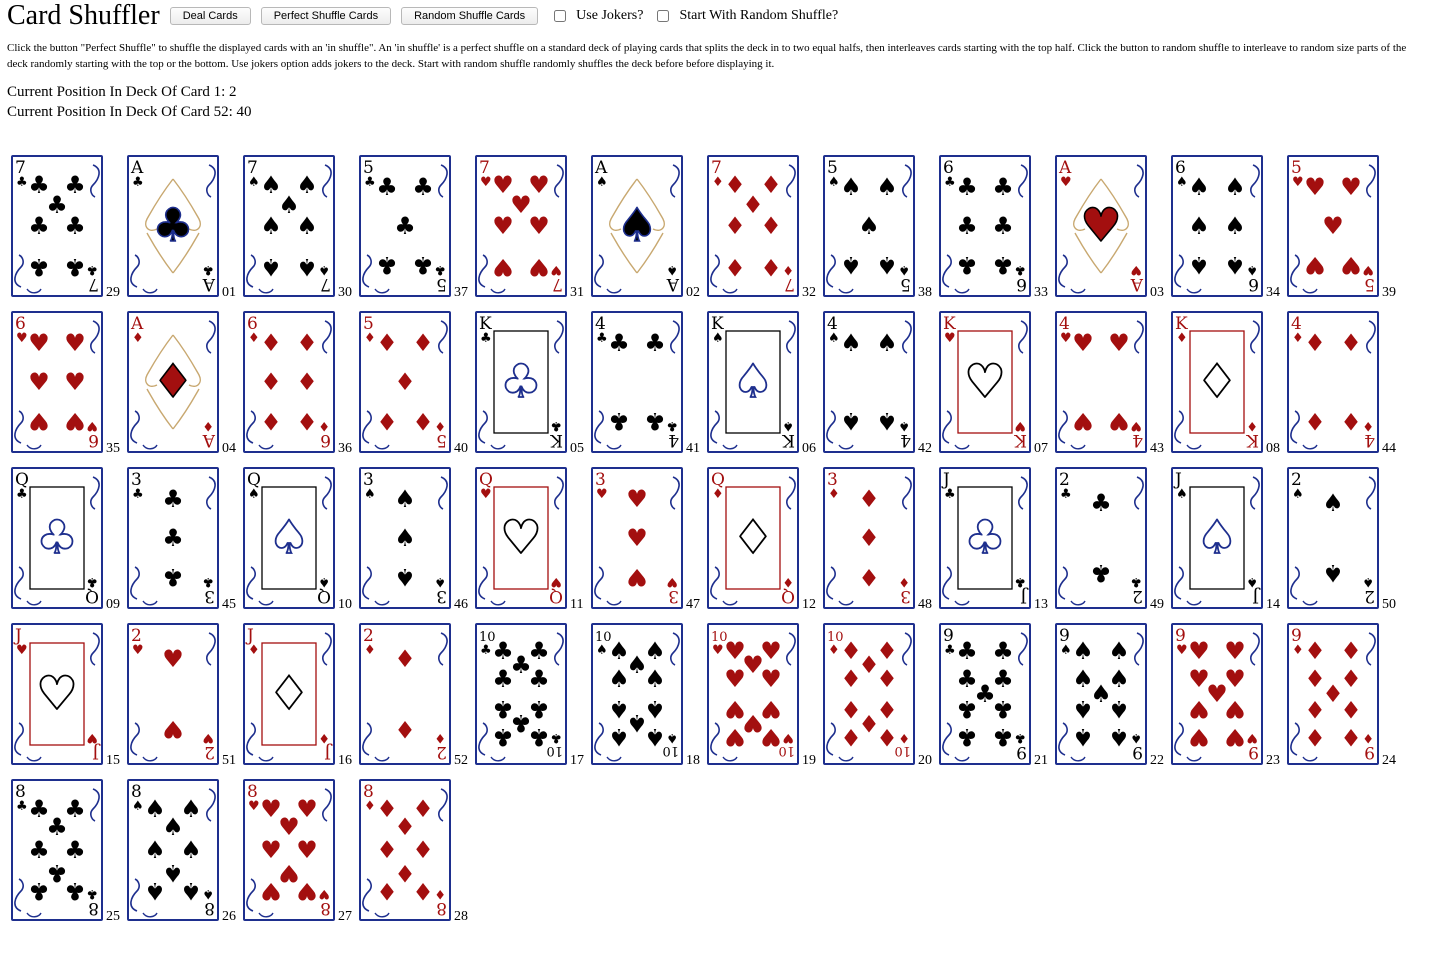  What do you see at coordinates (470, 16) in the screenshot?
I see `random-shuffle-button: Random Shuffle Cards` at bounding box center [470, 16].